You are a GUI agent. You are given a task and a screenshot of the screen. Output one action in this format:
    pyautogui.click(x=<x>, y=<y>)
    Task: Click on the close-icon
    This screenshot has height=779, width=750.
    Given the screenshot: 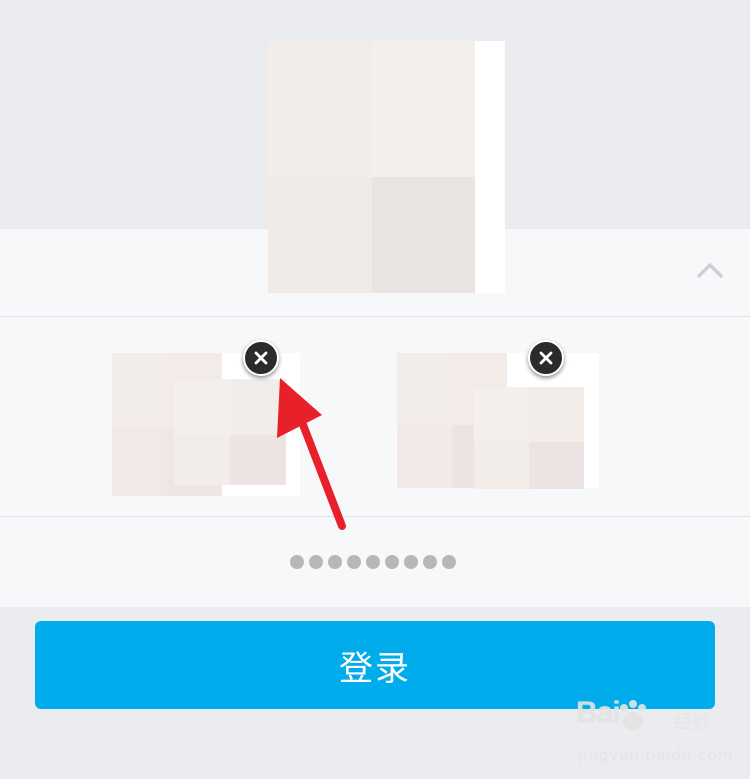 What is the action you would take?
    pyautogui.click(x=546, y=358)
    